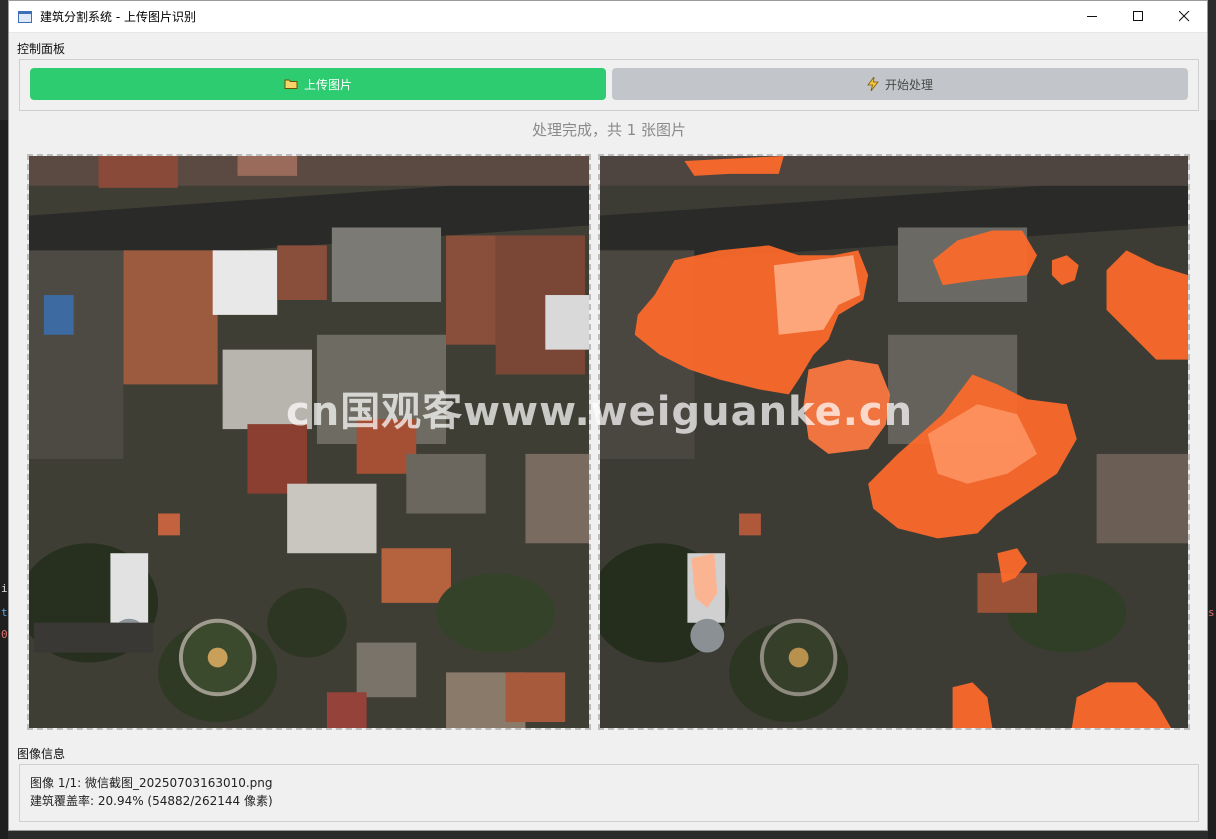  I want to click on window-title: 建筑分割系统 - 上传图片识别, so click(118, 17).